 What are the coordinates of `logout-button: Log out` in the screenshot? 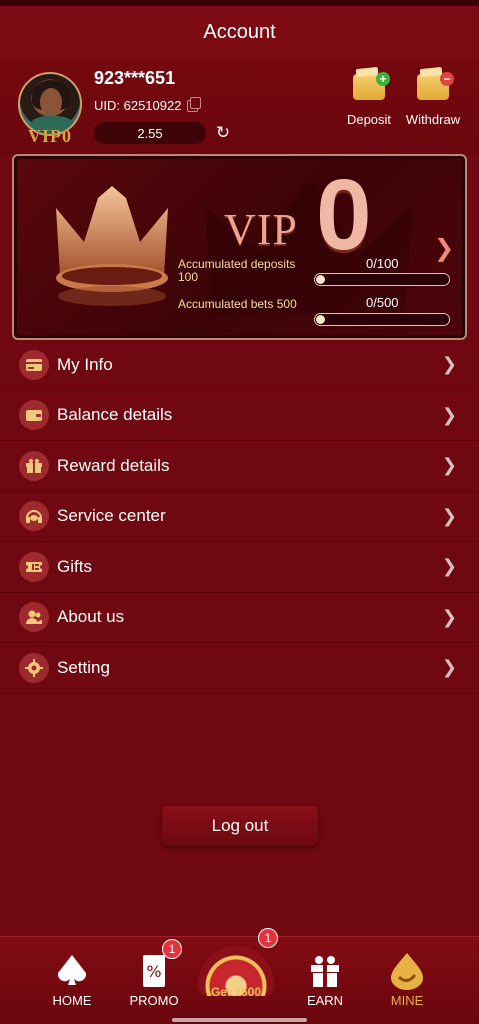 It's located at (240, 826).